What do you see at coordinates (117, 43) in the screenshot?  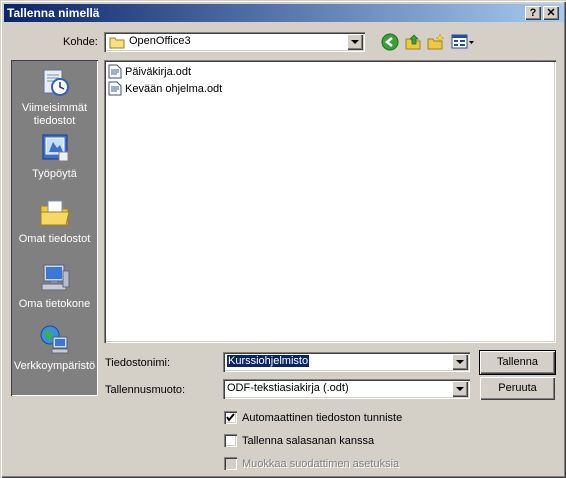 I see `folder-icon` at bounding box center [117, 43].